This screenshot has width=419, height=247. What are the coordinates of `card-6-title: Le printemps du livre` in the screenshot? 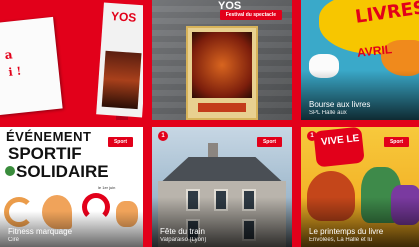 It's located at (346, 231).